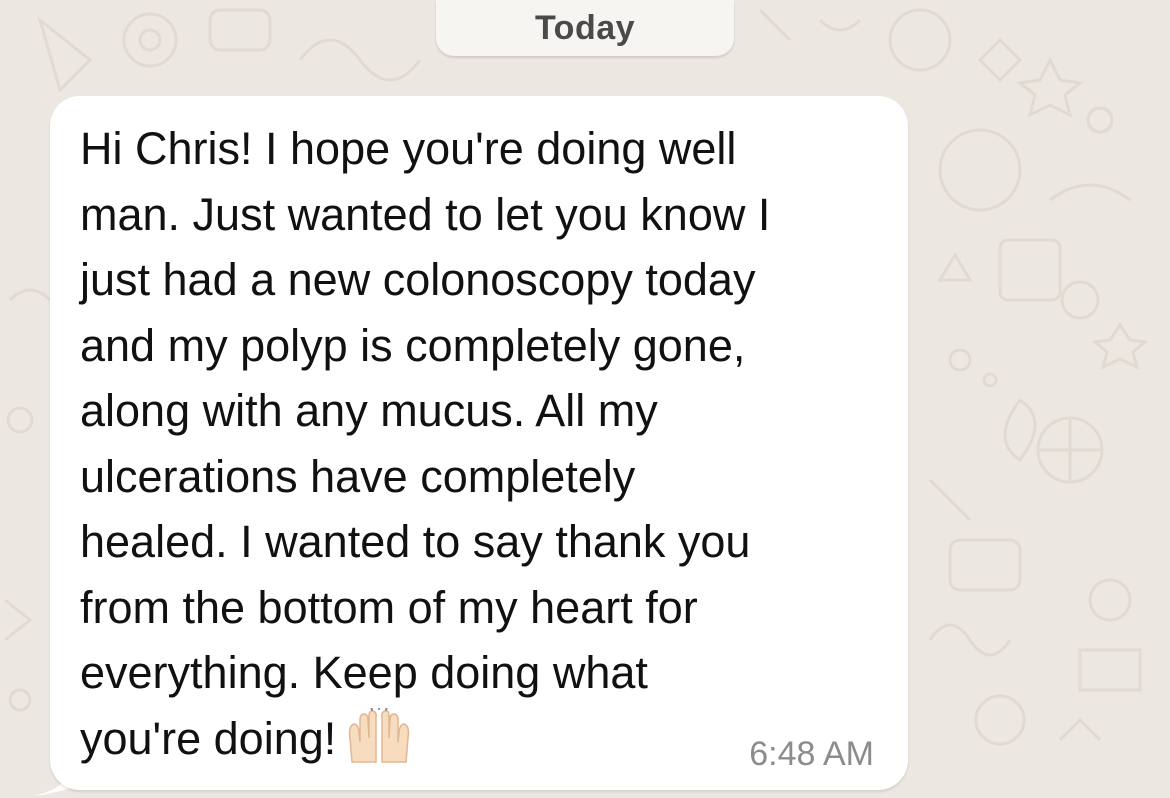 The height and width of the screenshot is (798, 1170). What do you see at coordinates (811, 754) in the screenshot?
I see `message-timestamp: 6:48 AM` at bounding box center [811, 754].